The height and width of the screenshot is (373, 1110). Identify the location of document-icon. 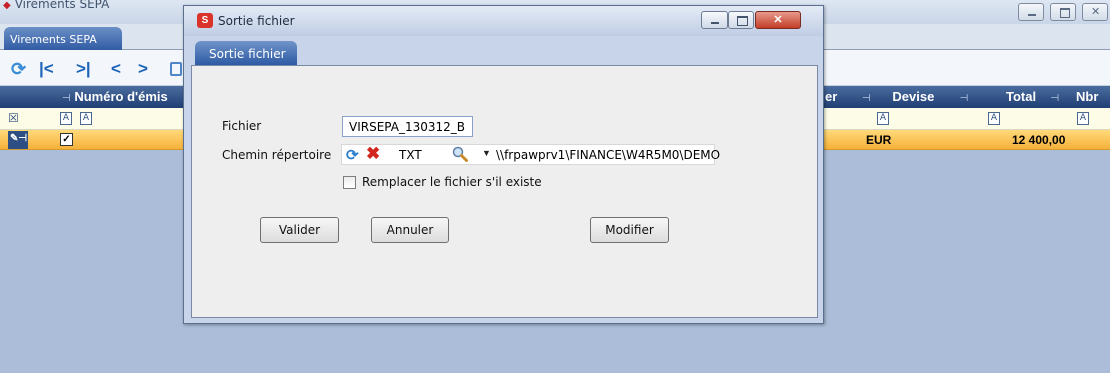
(176, 69).